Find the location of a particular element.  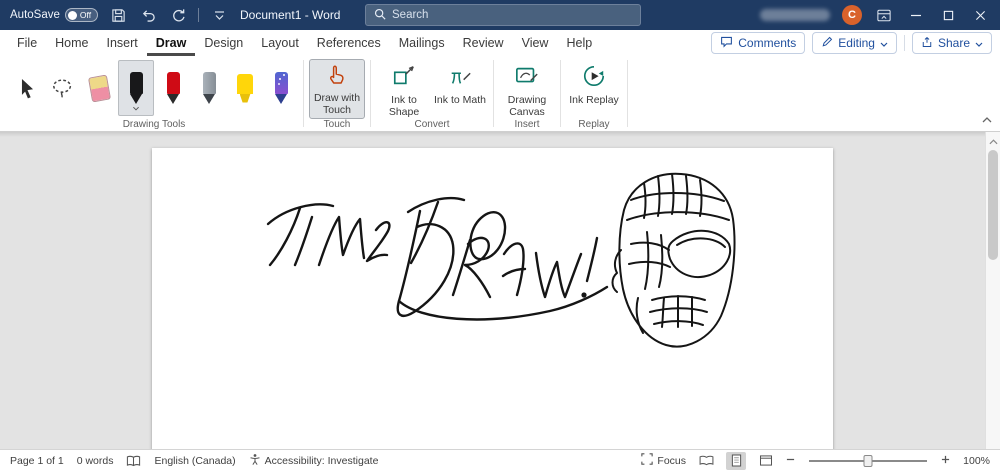

eraser-tool is located at coordinates (99, 88).